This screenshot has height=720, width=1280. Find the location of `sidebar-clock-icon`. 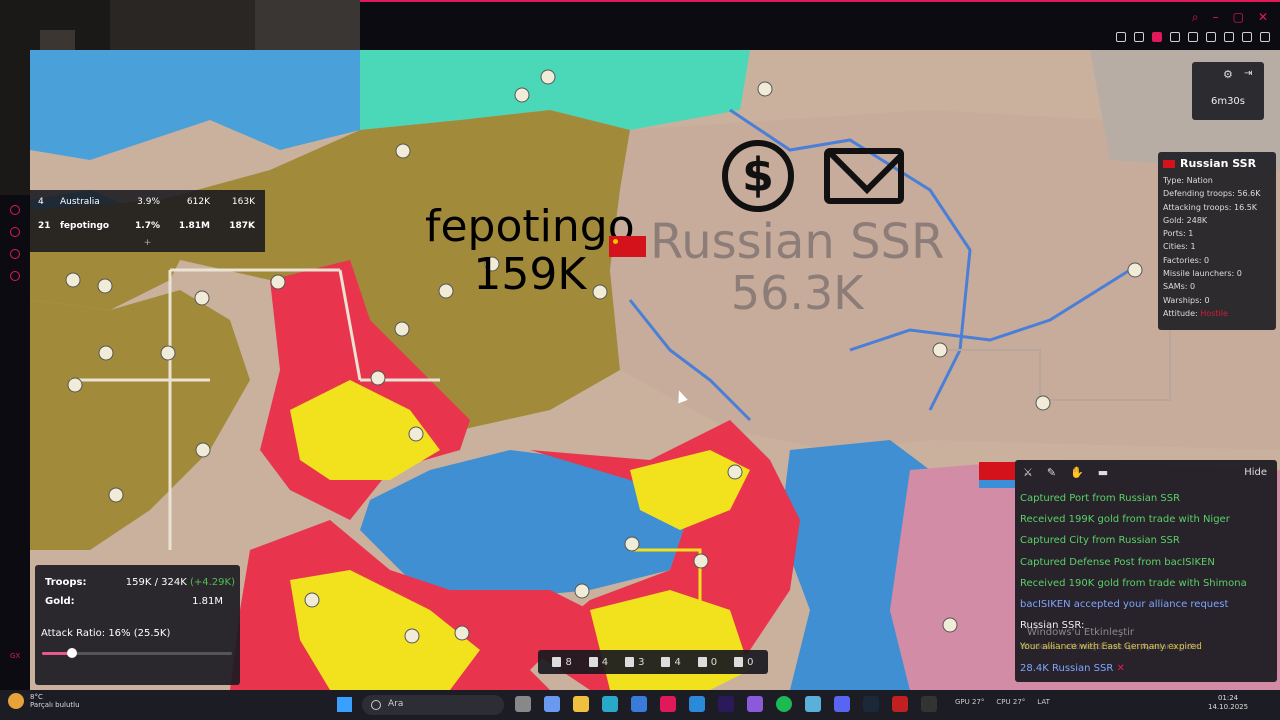

sidebar-clock-icon is located at coordinates (15, 232).